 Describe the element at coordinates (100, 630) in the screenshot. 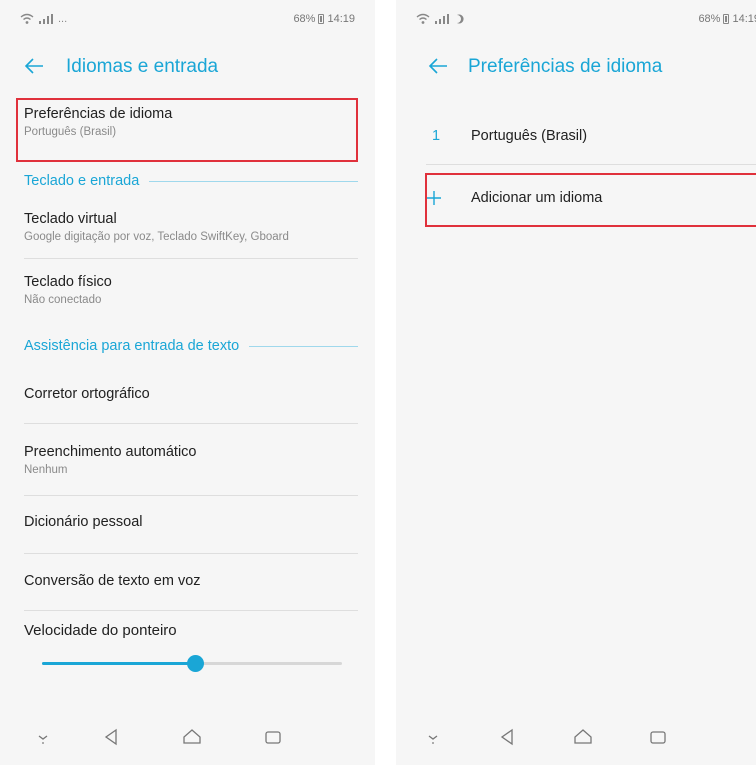

I see `pointer-speed-title: Velocidade do ponteiro` at that location.